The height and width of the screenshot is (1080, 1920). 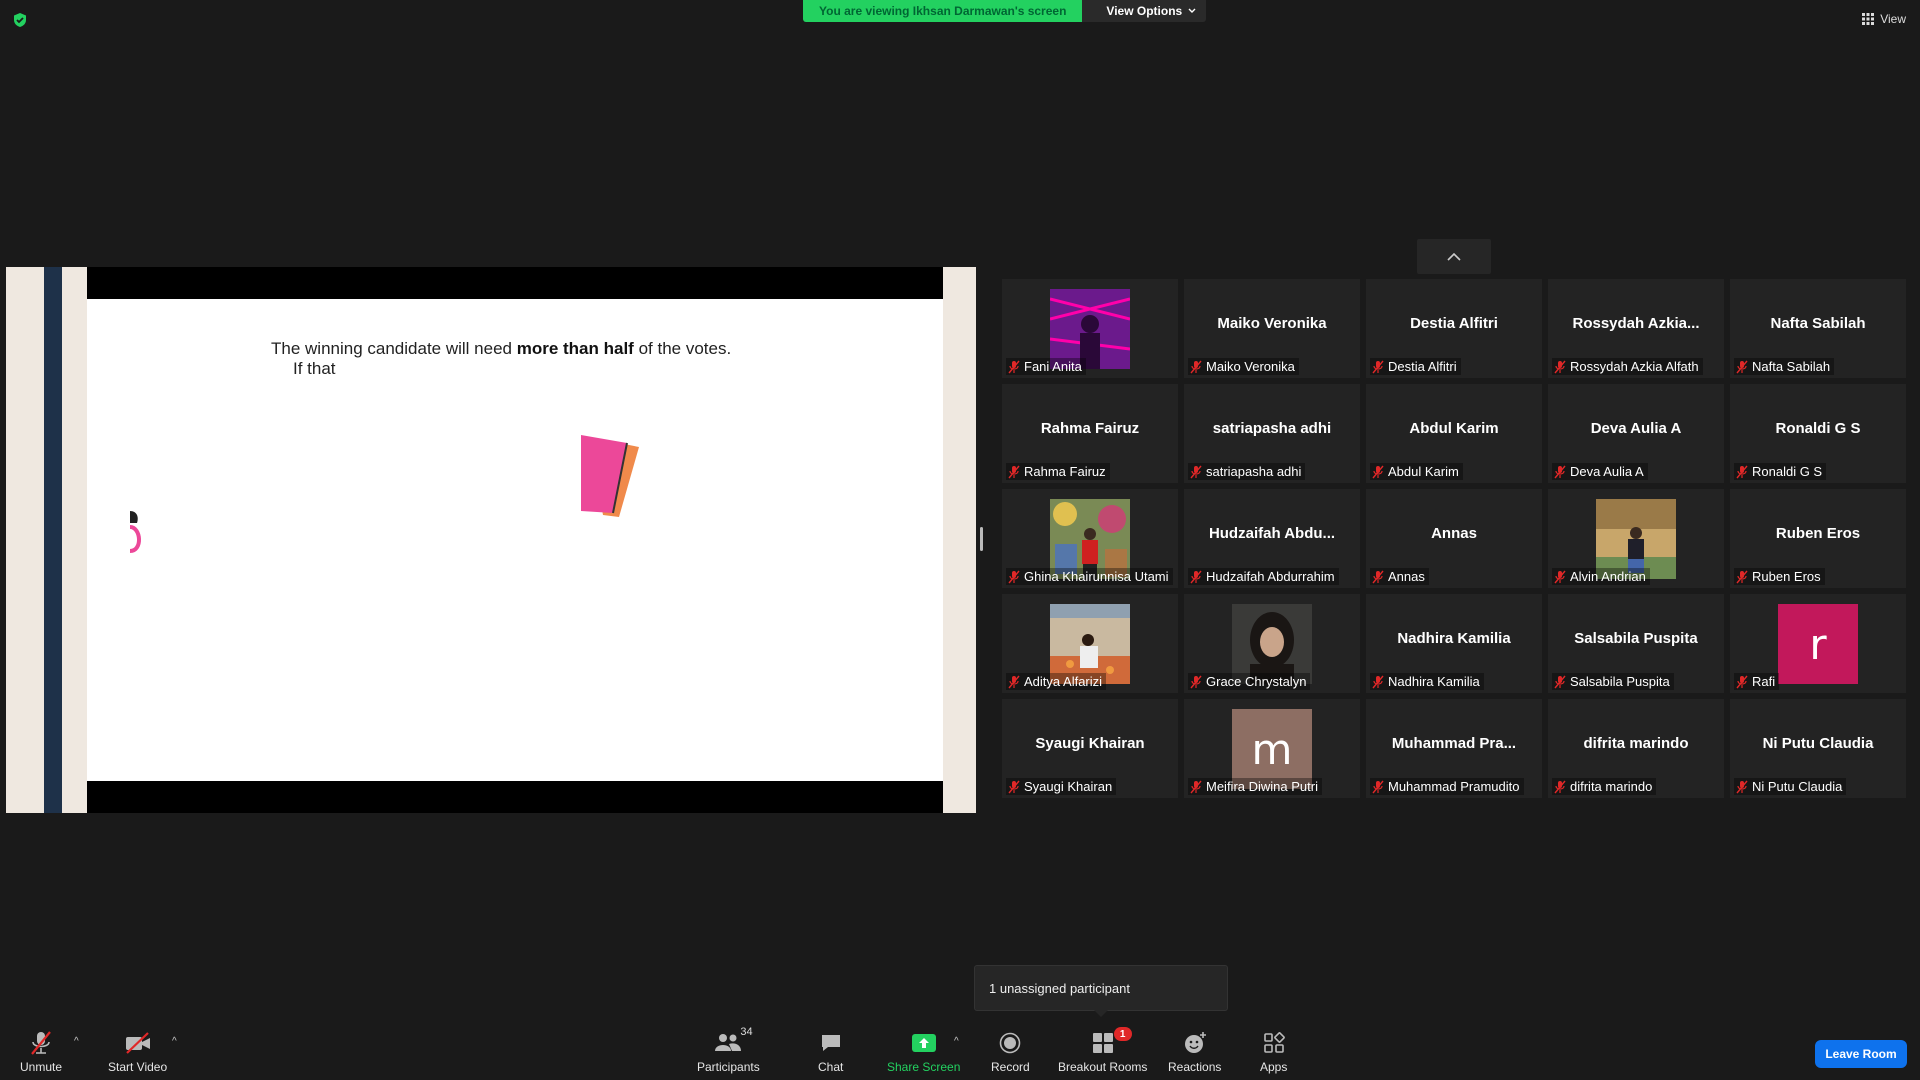 I want to click on chat-button: Chat, so click(x=830, y=1052).